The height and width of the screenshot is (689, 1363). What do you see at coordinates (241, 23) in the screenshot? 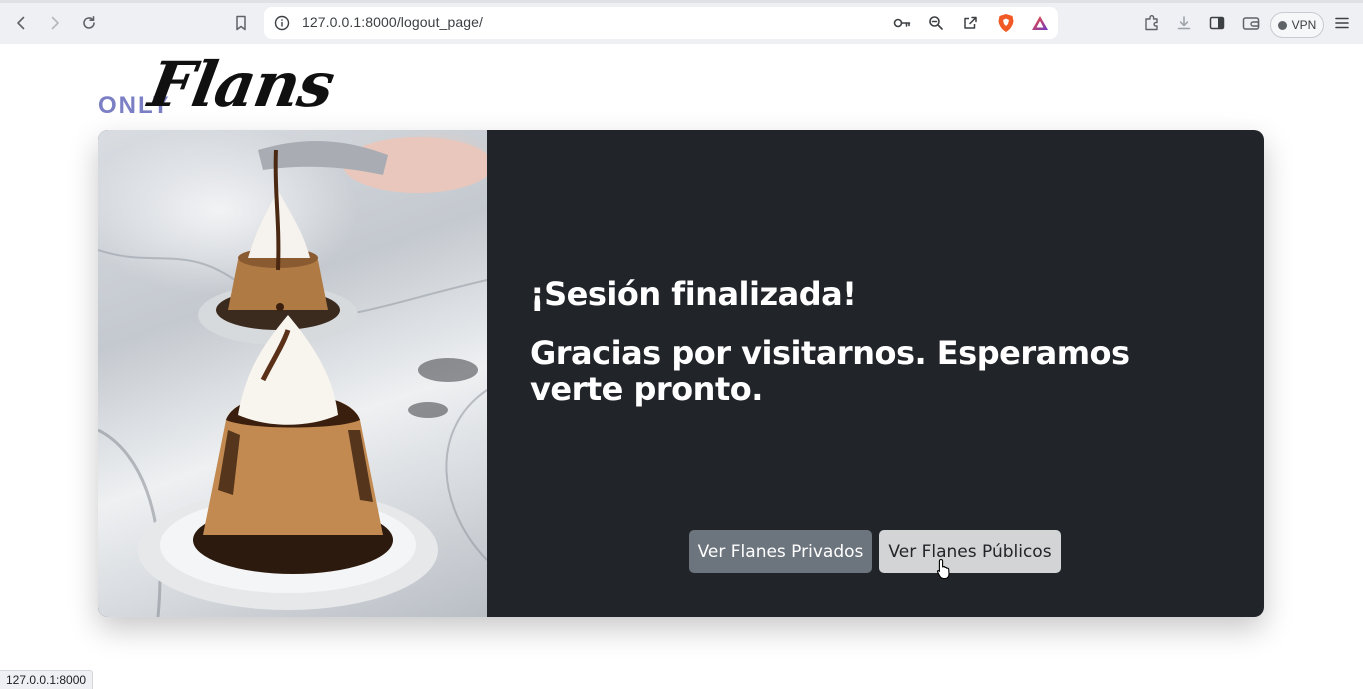
I see `bookmark-icon` at bounding box center [241, 23].